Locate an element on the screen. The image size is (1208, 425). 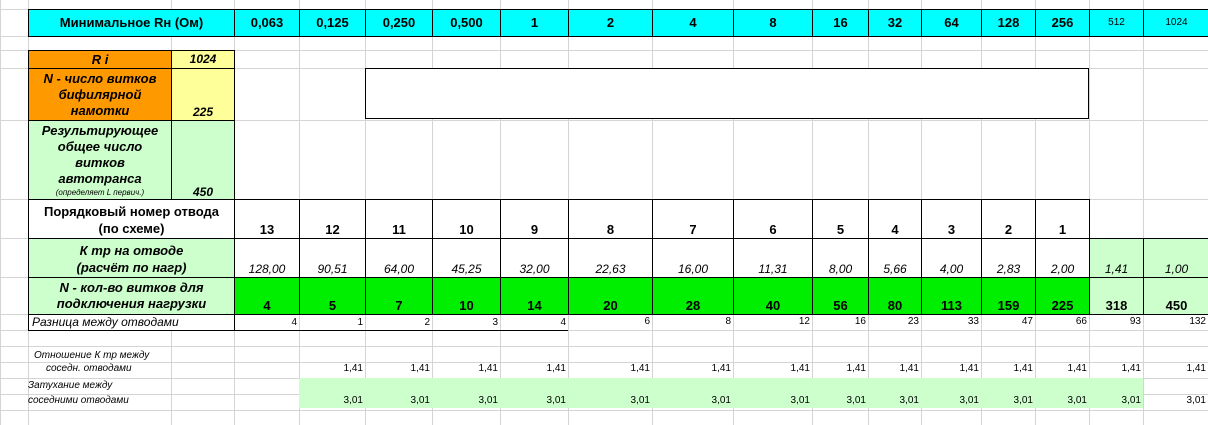
tap-number-cell: 10 is located at coordinates (466, 219).